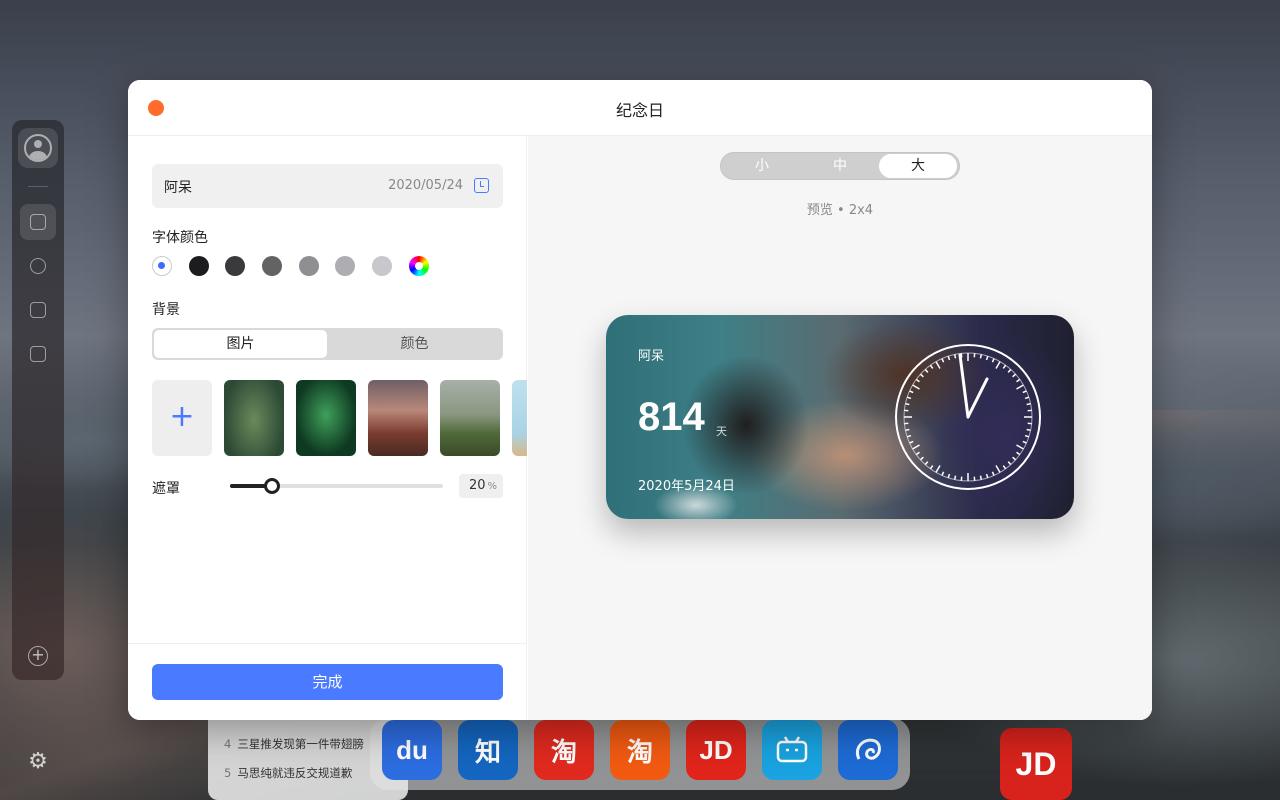  Describe the element at coordinates (345, 266) in the screenshot. I see `color-swatch-light-gray` at that location.